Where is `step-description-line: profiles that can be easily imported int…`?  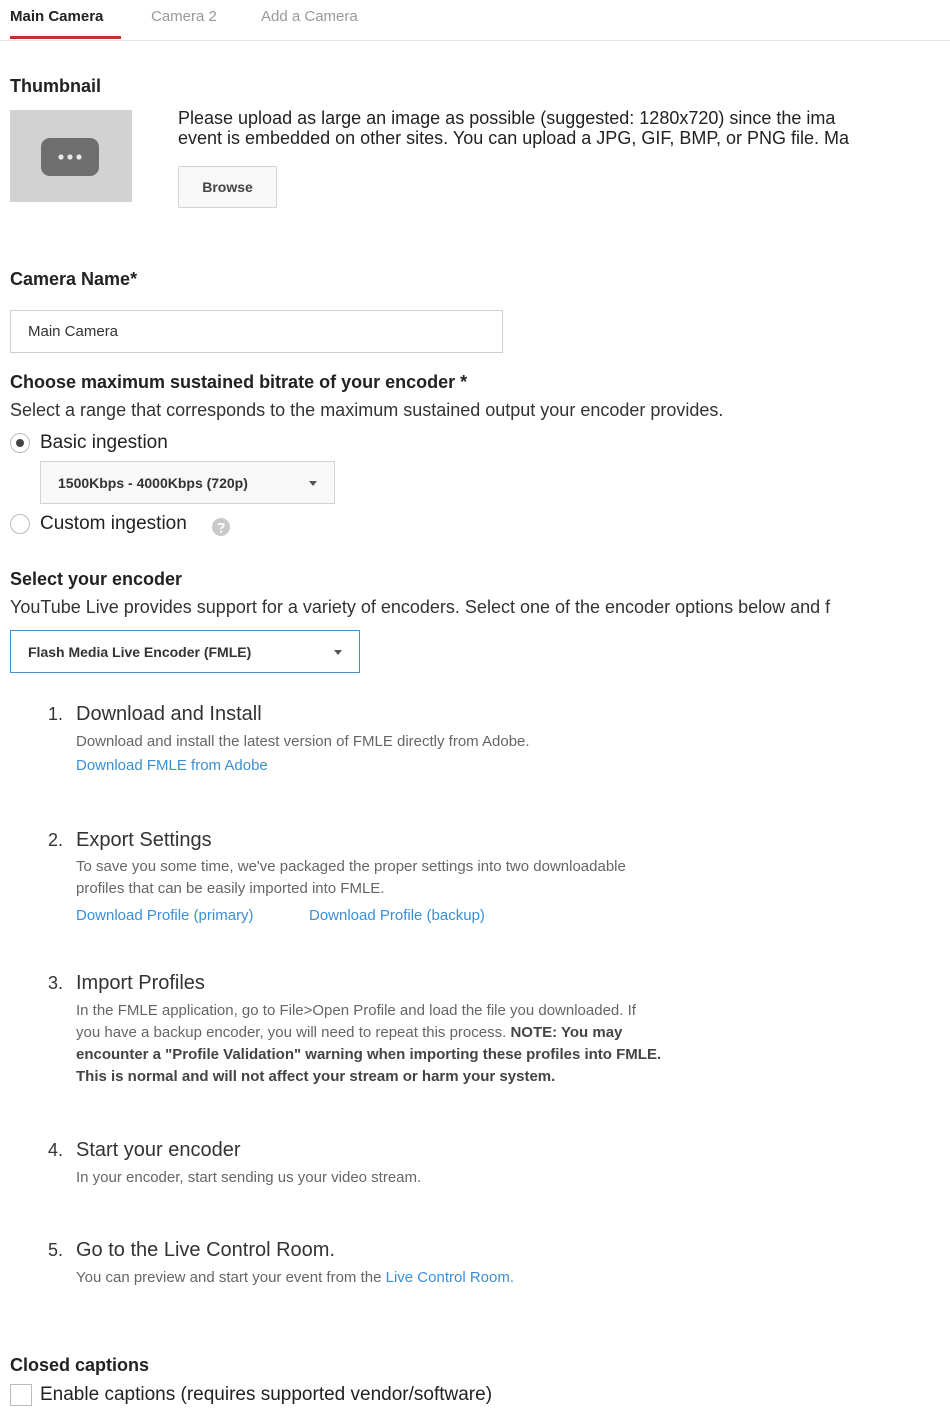
step-description-line: profiles that can be easily imported int… is located at coordinates (230, 888).